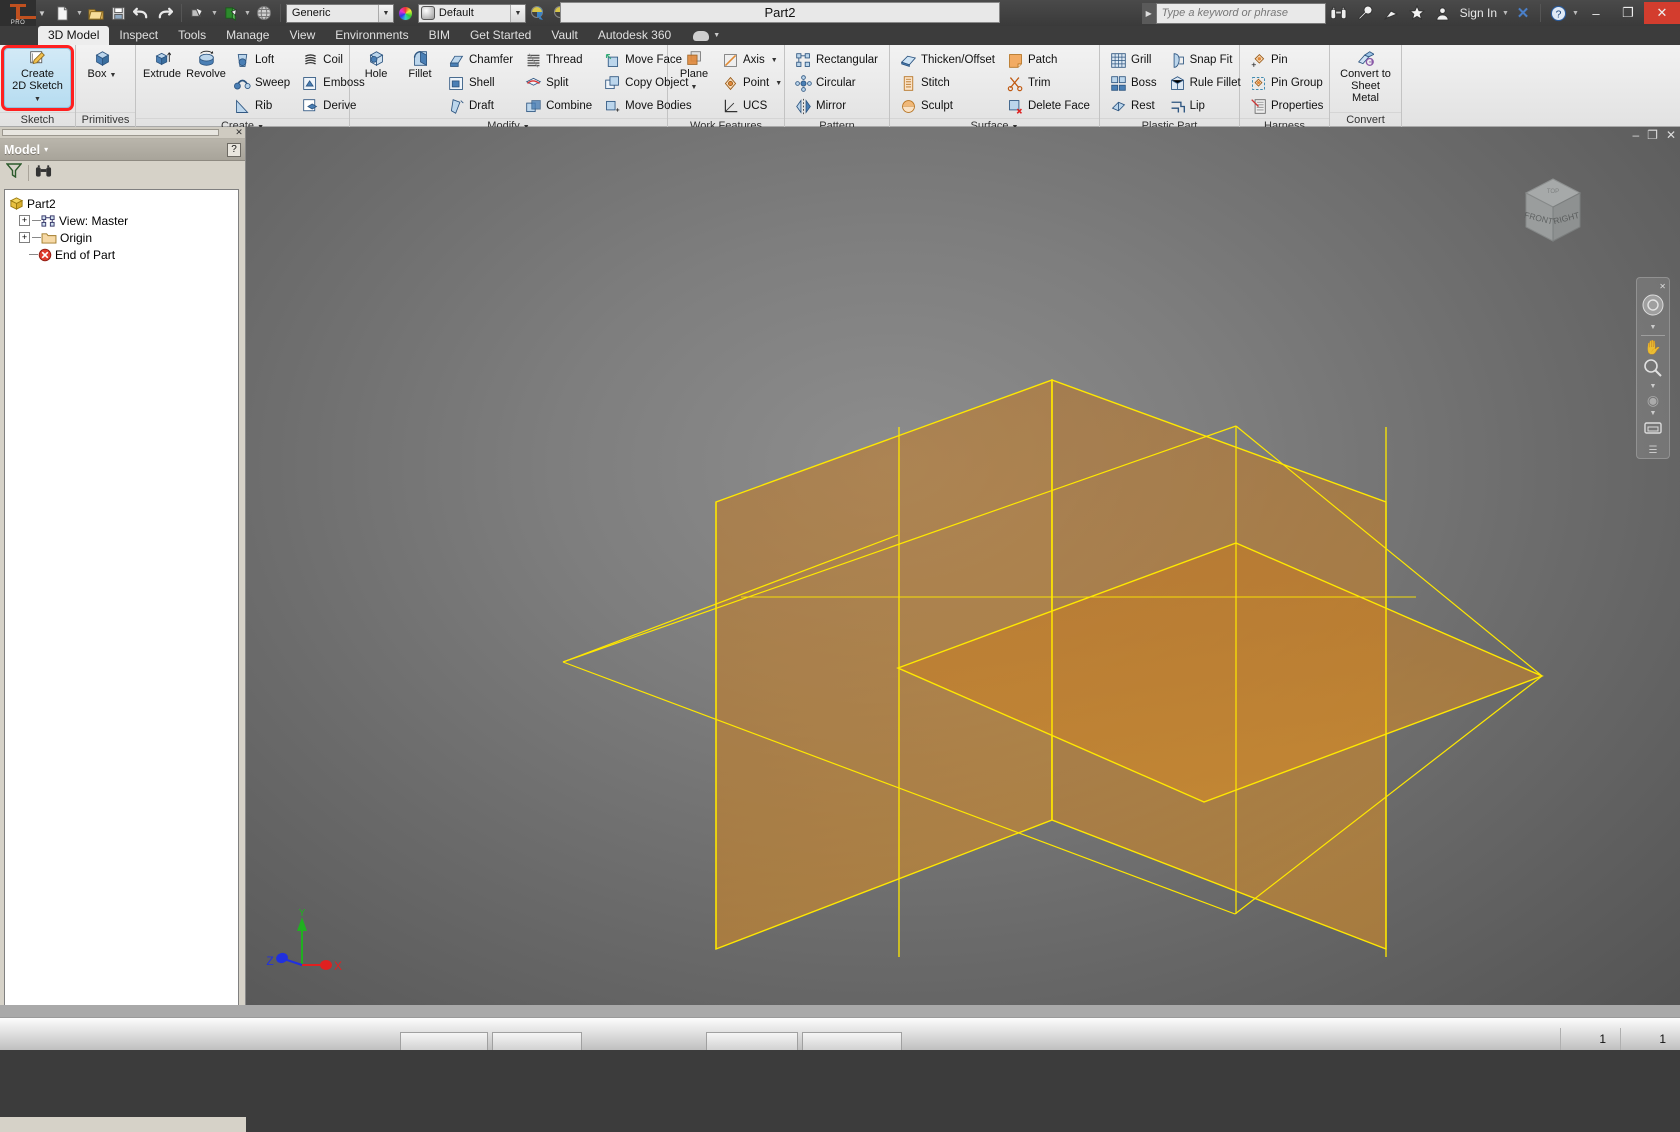 This screenshot has height=1132, width=1680. What do you see at coordinates (302, 35) in the screenshot?
I see `ribbon-tab-view: View` at bounding box center [302, 35].